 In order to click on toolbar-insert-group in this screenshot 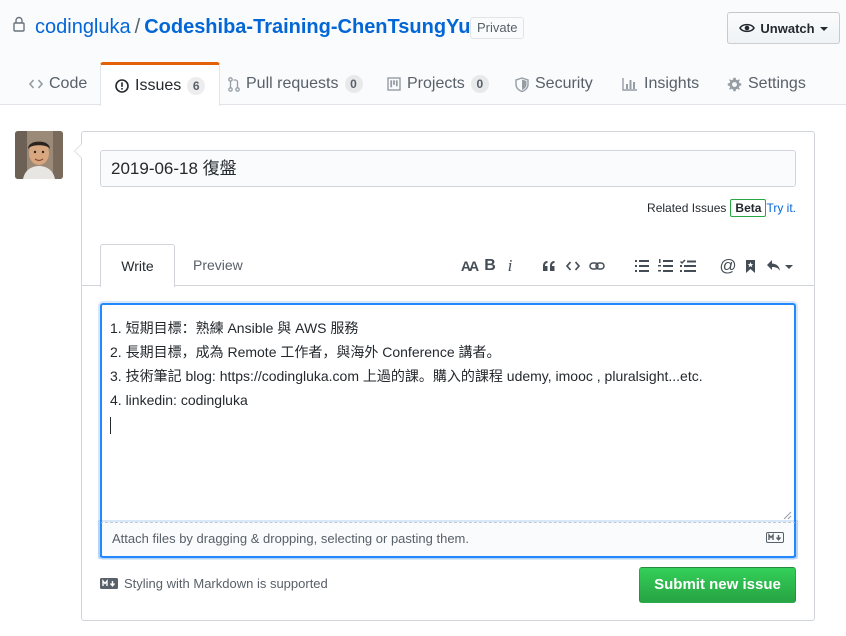, I will do `click(573, 266)`.